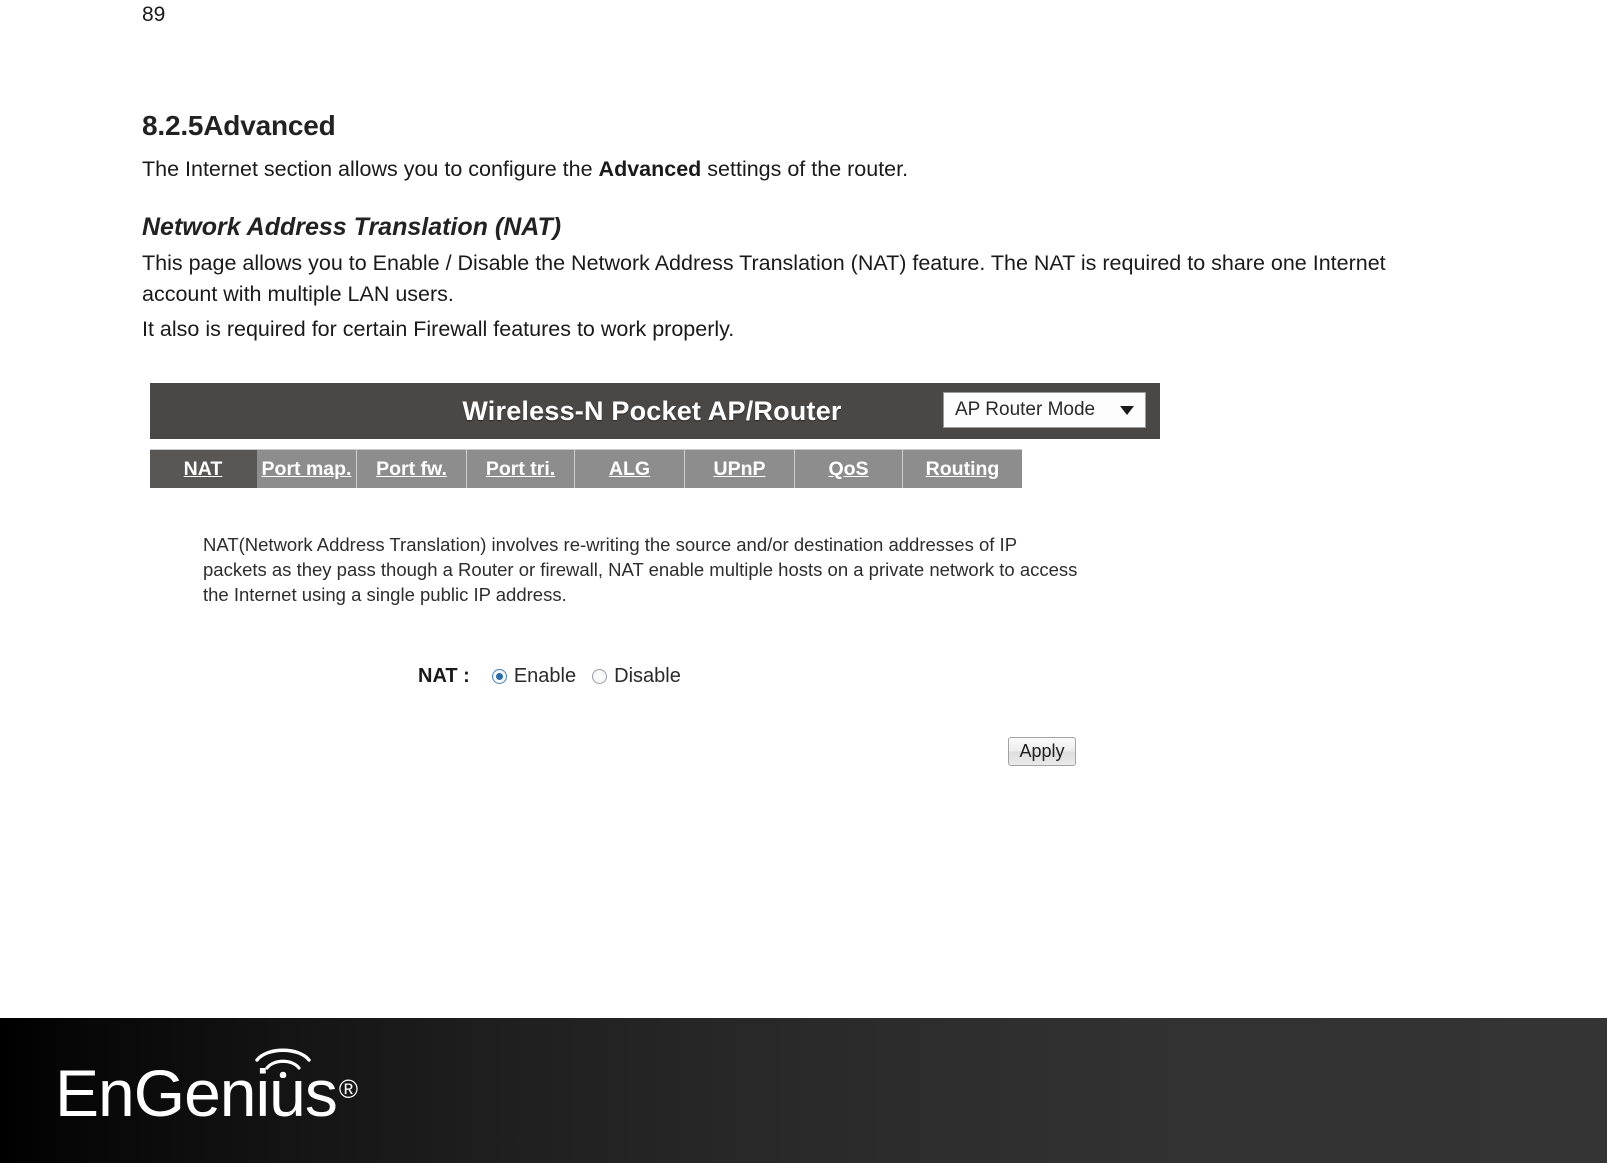 This screenshot has width=1607, height=1163. I want to click on router-product-title: Wireless-N Pocket AP/Router, so click(652, 410).